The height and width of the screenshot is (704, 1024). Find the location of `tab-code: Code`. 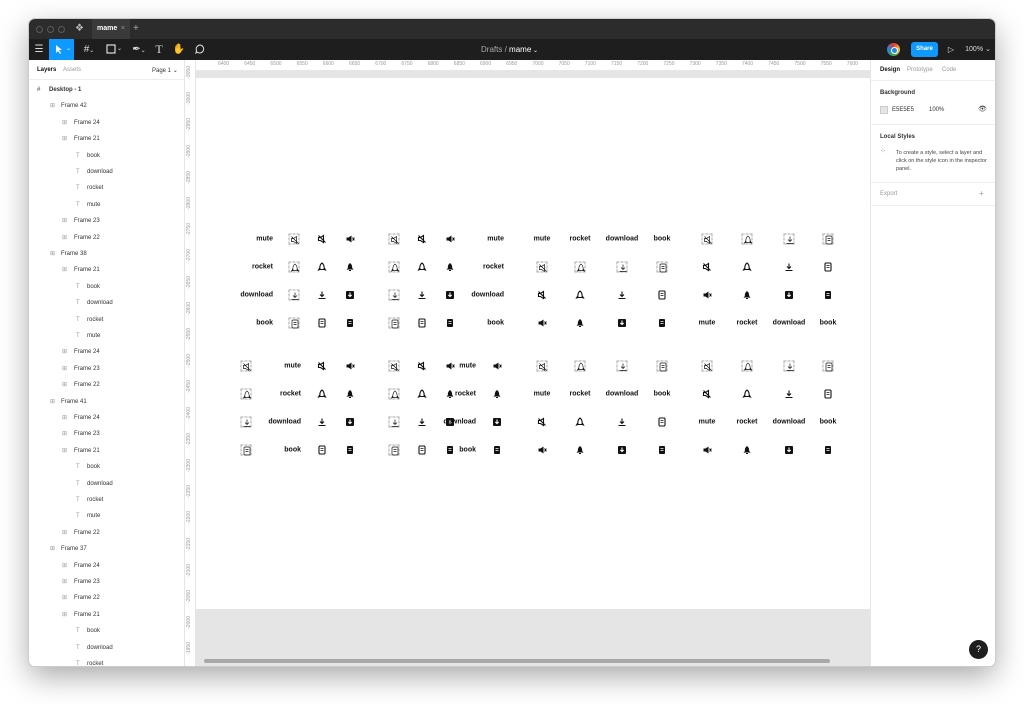

tab-code: Code is located at coordinates (949, 70).